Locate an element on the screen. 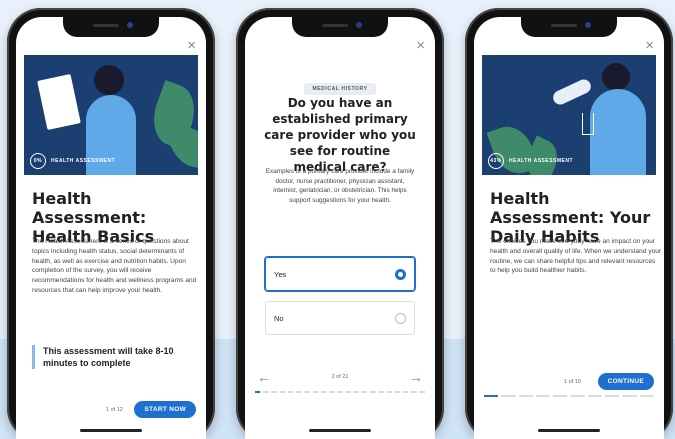  option-label: No is located at coordinates (279, 318).